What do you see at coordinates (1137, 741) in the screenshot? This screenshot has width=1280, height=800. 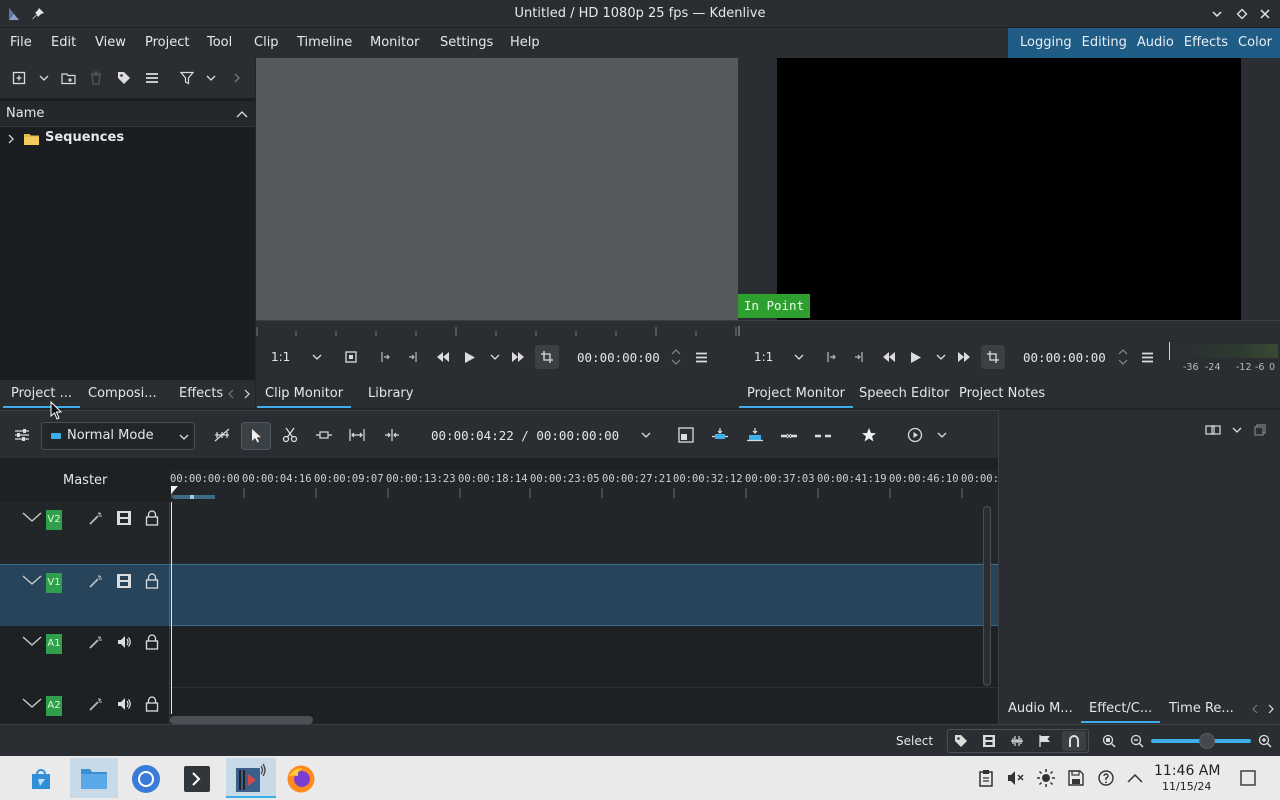 I see `zoom-out-icon` at bounding box center [1137, 741].